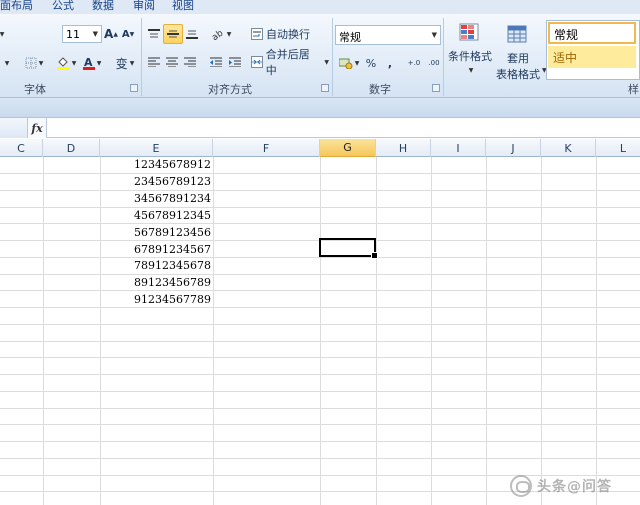  I want to click on formula-input, so click(343, 128).